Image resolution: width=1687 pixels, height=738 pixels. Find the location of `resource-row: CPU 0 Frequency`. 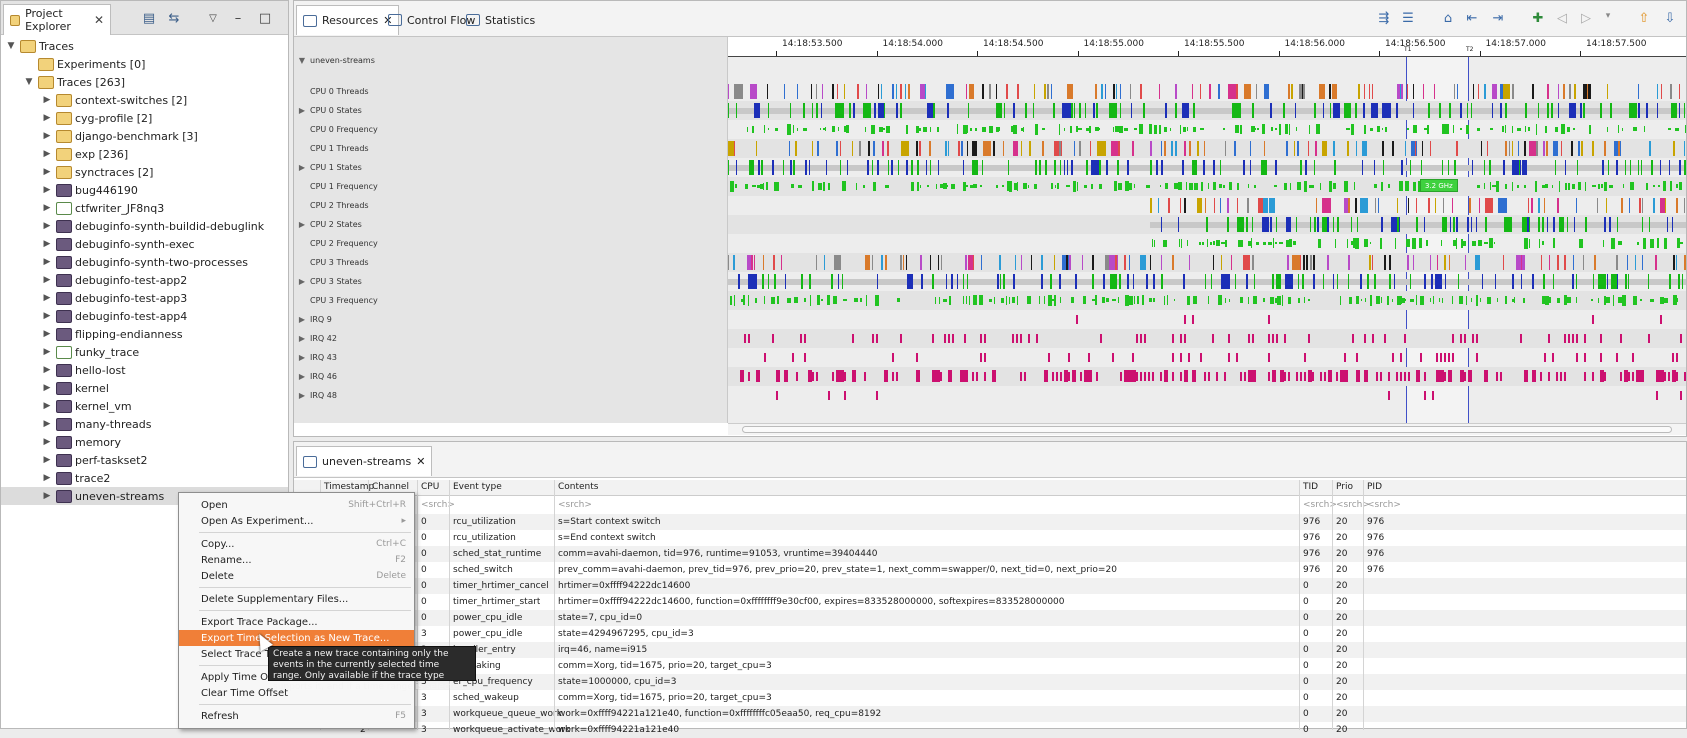

resource-row: CPU 0 Frequency is located at coordinates (511, 129).